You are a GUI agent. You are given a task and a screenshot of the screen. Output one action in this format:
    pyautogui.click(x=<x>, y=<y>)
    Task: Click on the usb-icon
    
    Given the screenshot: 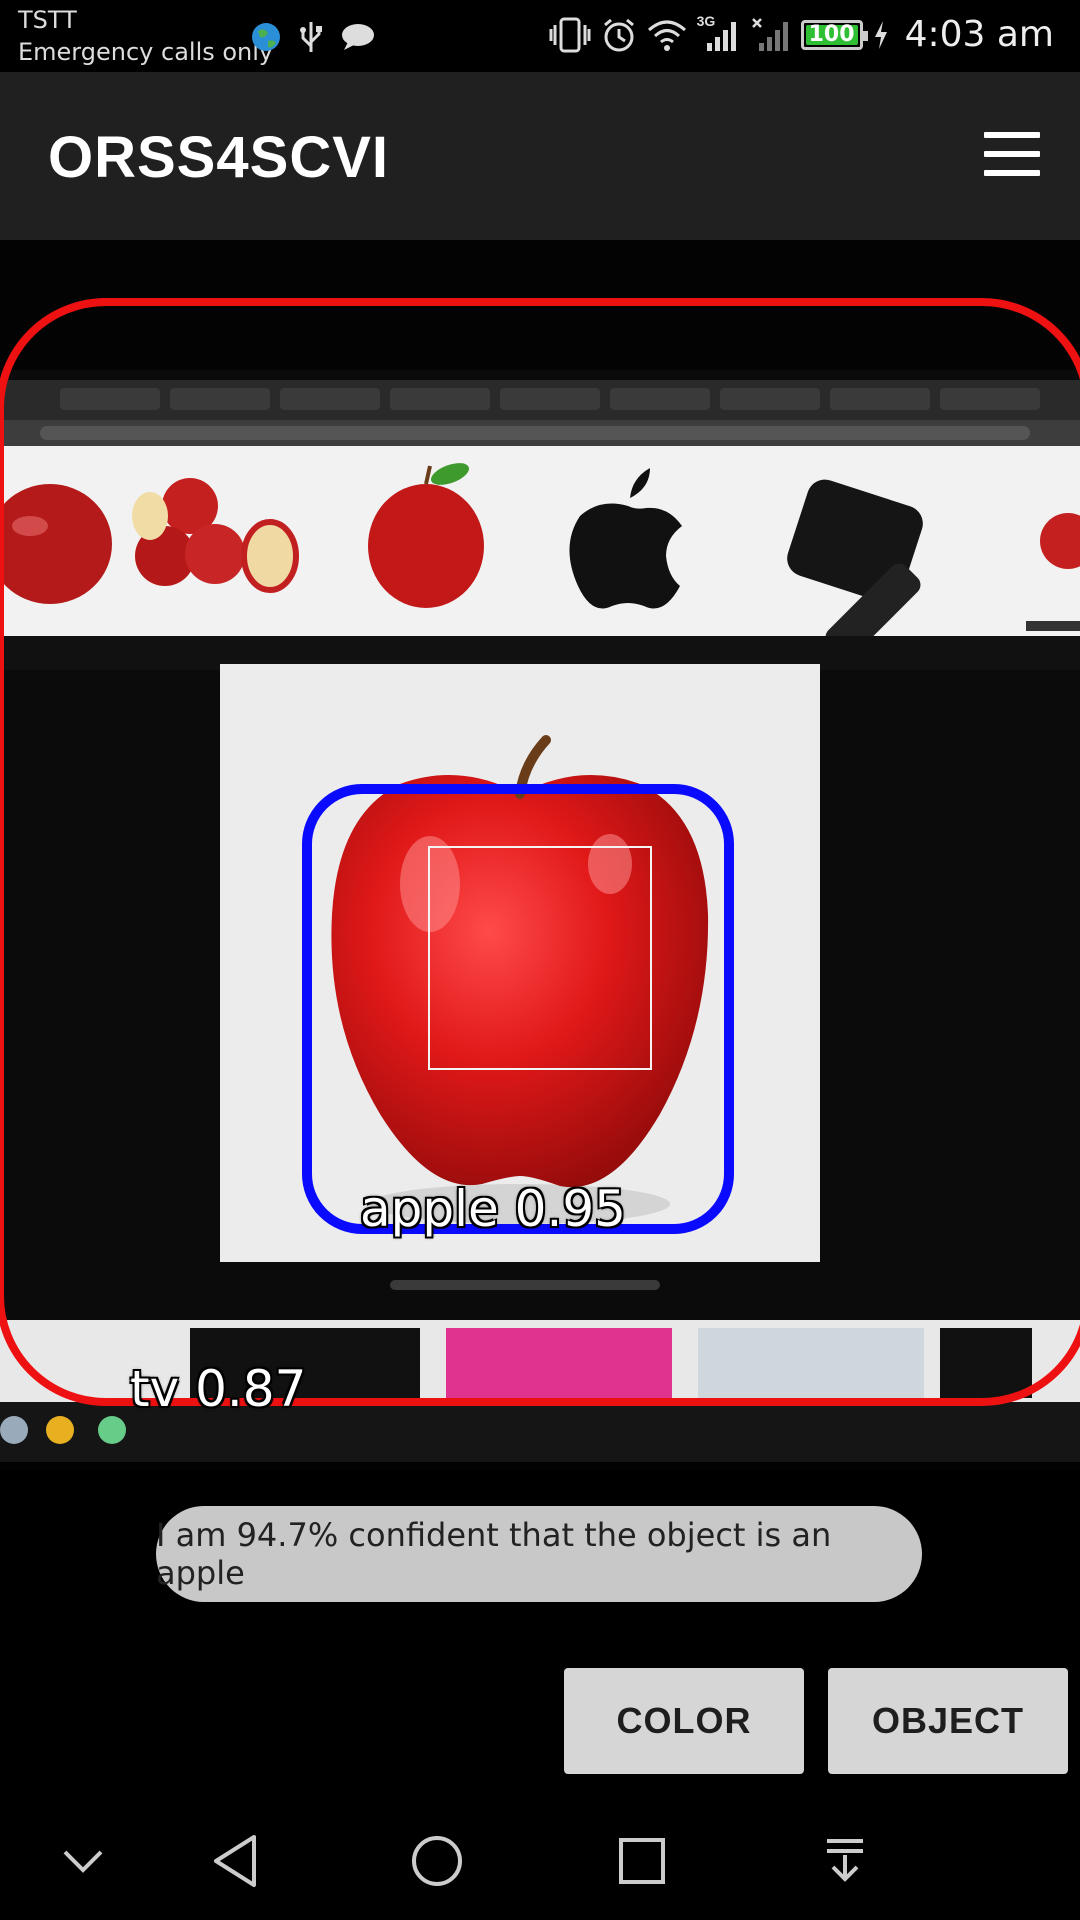 What is the action you would take?
    pyautogui.click(x=311, y=37)
    